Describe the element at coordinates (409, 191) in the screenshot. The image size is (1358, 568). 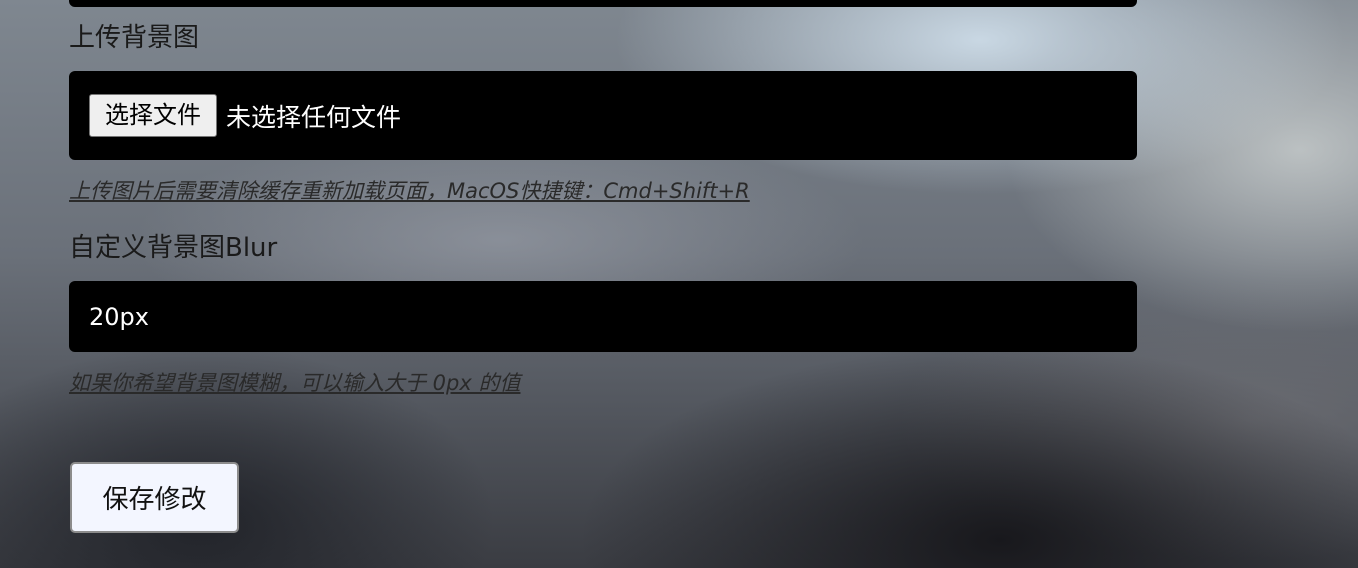
I see `upload-hint: 上传图片后需要清除缓存重新加载页面，MacOS快捷键：Cmd+Shift+R` at that location.